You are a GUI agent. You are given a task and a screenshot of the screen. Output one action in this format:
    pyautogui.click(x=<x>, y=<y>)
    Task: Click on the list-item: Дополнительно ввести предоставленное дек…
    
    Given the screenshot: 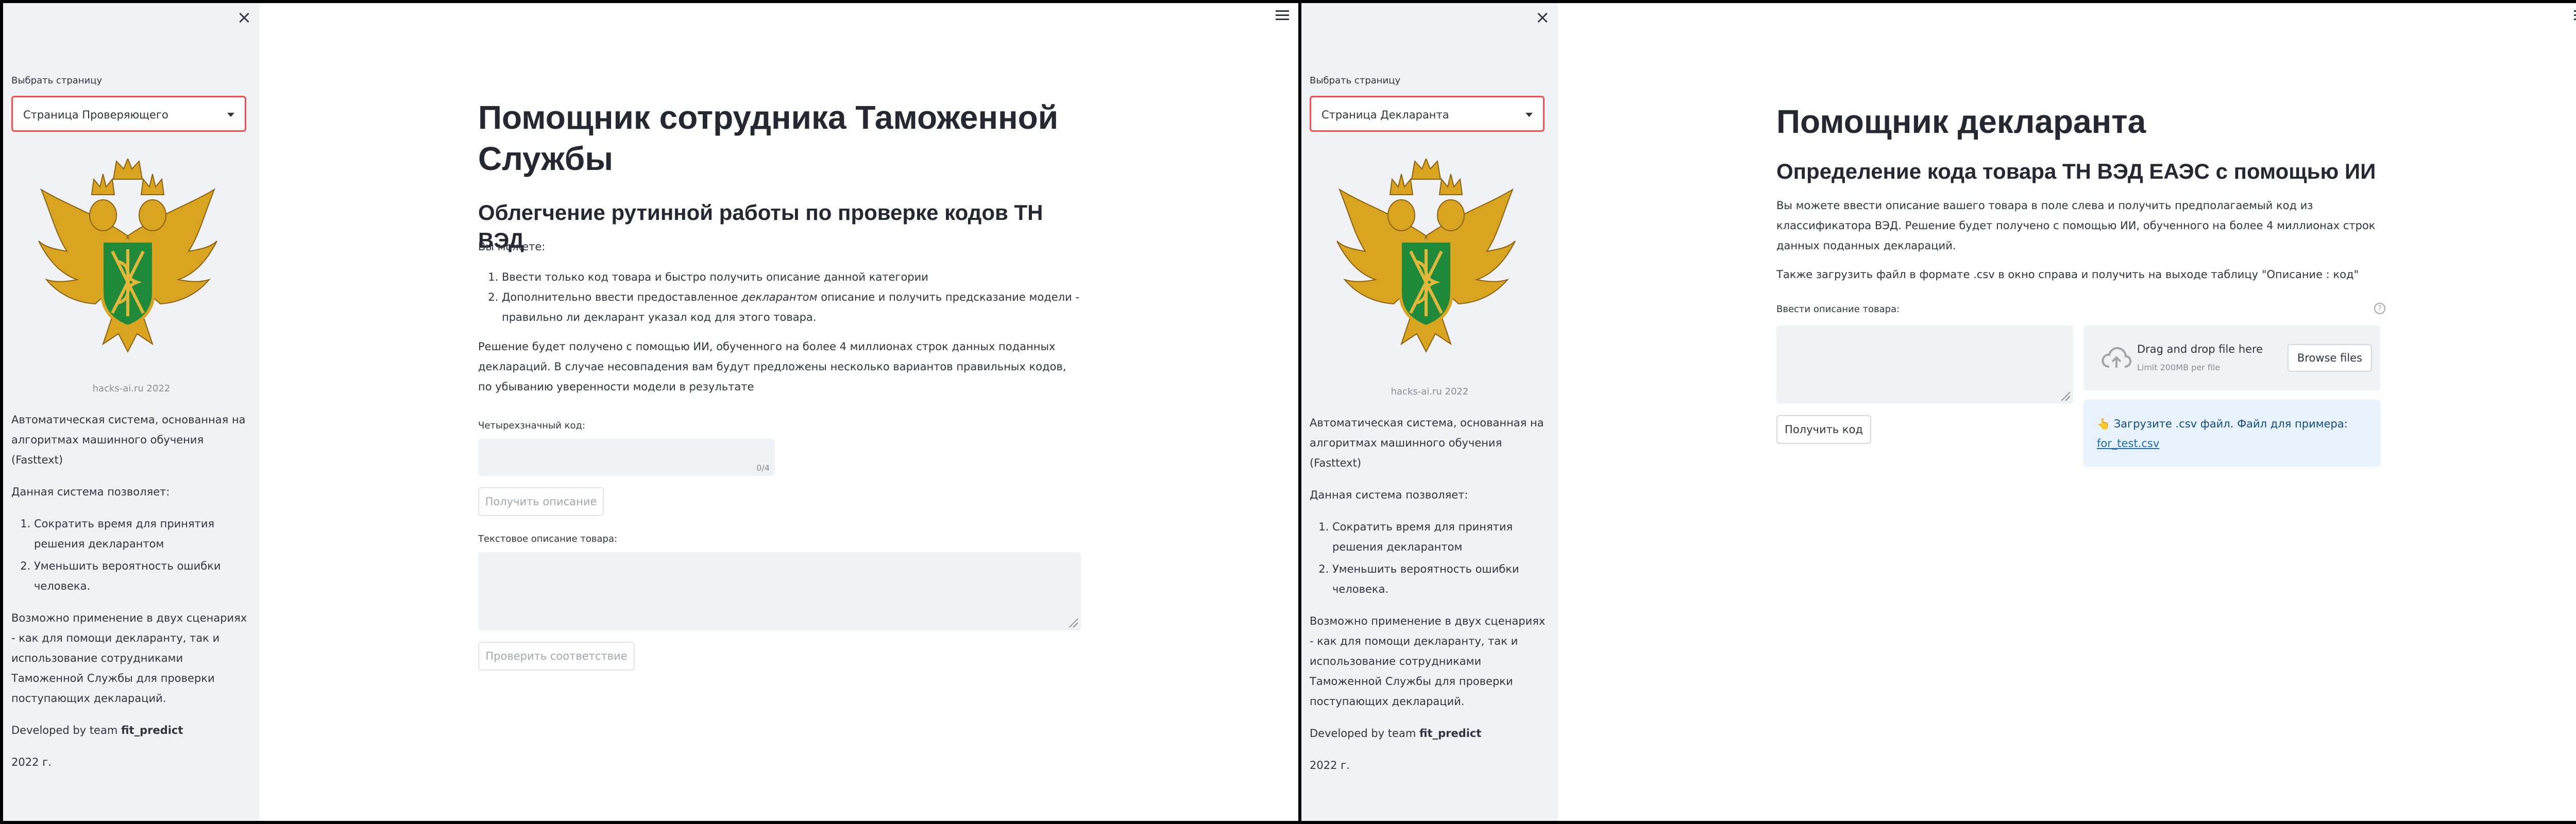 What is the action you would take?
    pyautogui.click(x=791, y=307)
    